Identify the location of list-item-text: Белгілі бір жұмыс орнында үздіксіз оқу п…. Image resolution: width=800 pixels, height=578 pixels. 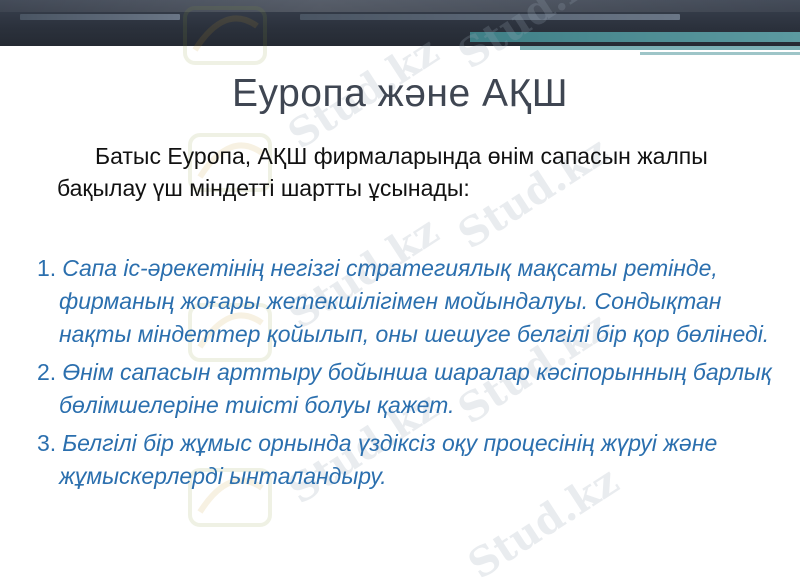
(388, 459).